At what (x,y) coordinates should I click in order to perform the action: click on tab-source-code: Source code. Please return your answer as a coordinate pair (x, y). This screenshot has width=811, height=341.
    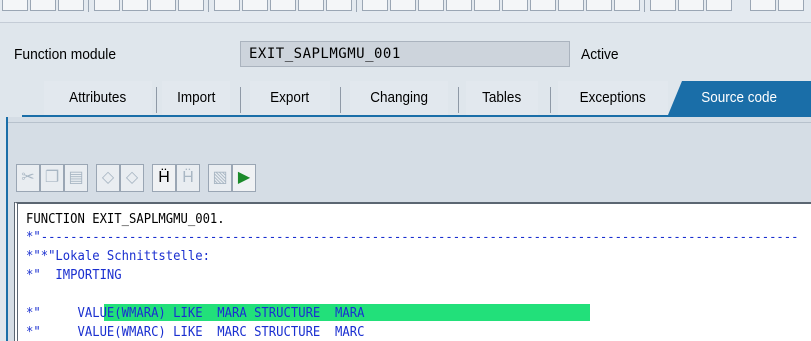
    Looking at the image, I should click on (739, 98).